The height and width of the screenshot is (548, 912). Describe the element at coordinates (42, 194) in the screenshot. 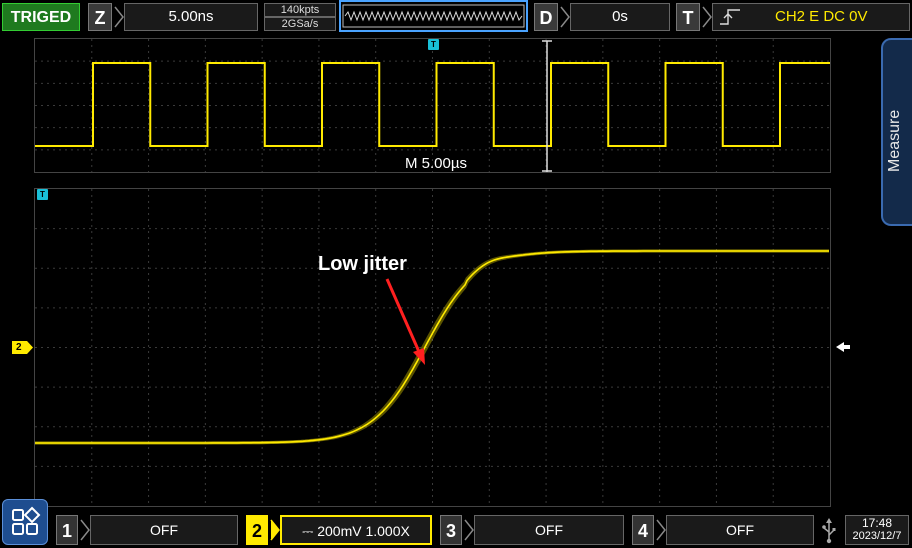

I see `zoom-trigger-marker: T` at that location.